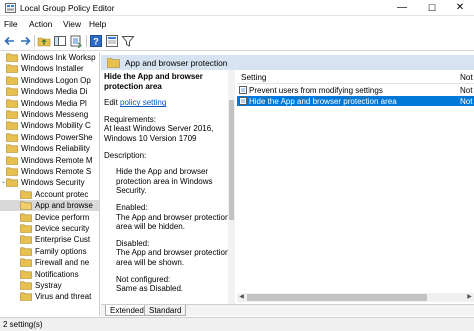 The height and width of the screenshot is (331, 474). What do you see at coordinates (237, 324) in the screenshot?
I see `status-bar: 2 setting(s)` at bounding box center [237, 324].